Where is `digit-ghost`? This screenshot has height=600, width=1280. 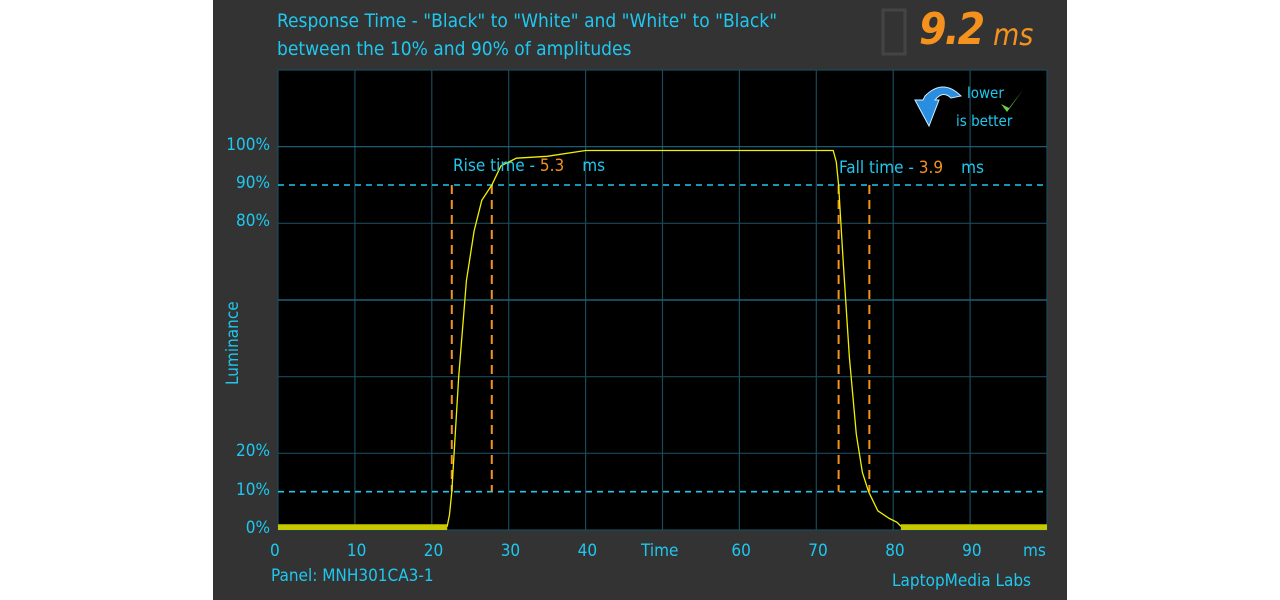
digit-ghost is located at coordinates (894, 32).